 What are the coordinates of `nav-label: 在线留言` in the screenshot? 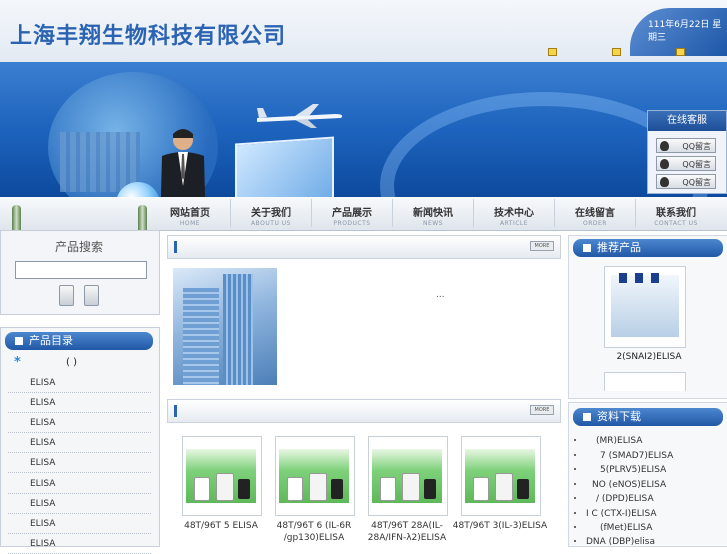 It's located at (595, 213).